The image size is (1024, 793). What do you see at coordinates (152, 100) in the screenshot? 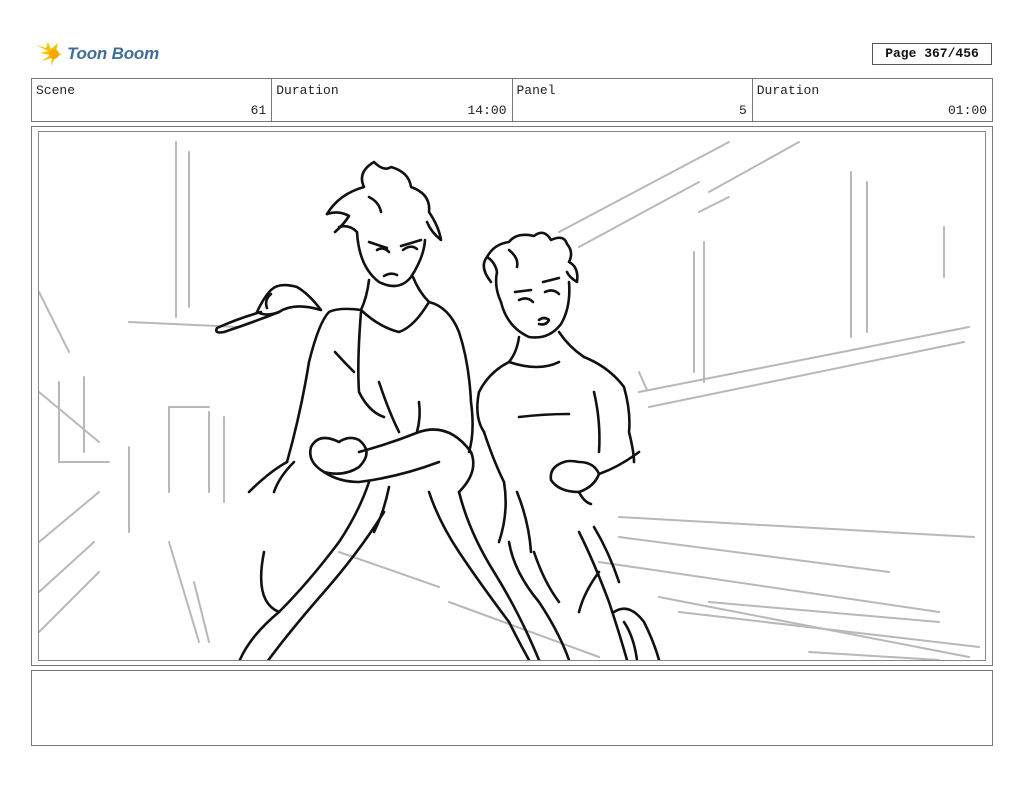
I see `scene-cell: Scene 61` at bounding box center [152, 100].